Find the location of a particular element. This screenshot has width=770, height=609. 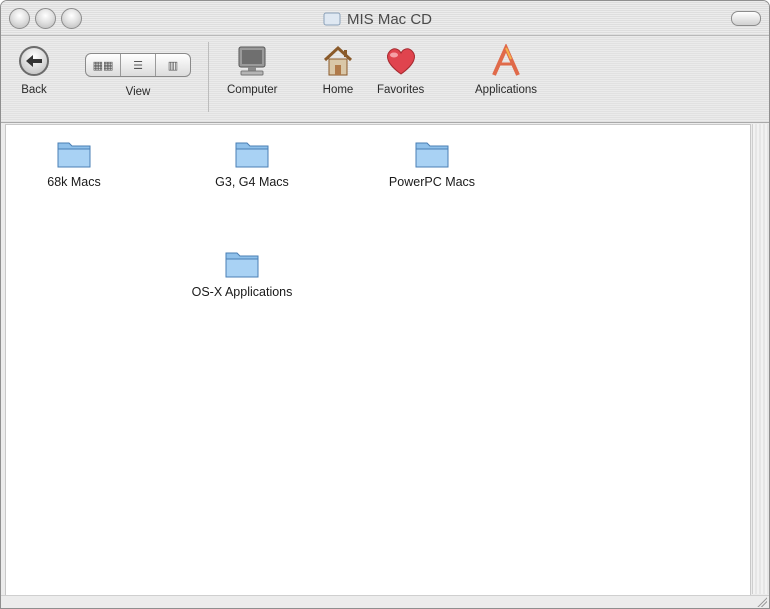

applications-icon is located at coordinates (506, 60).